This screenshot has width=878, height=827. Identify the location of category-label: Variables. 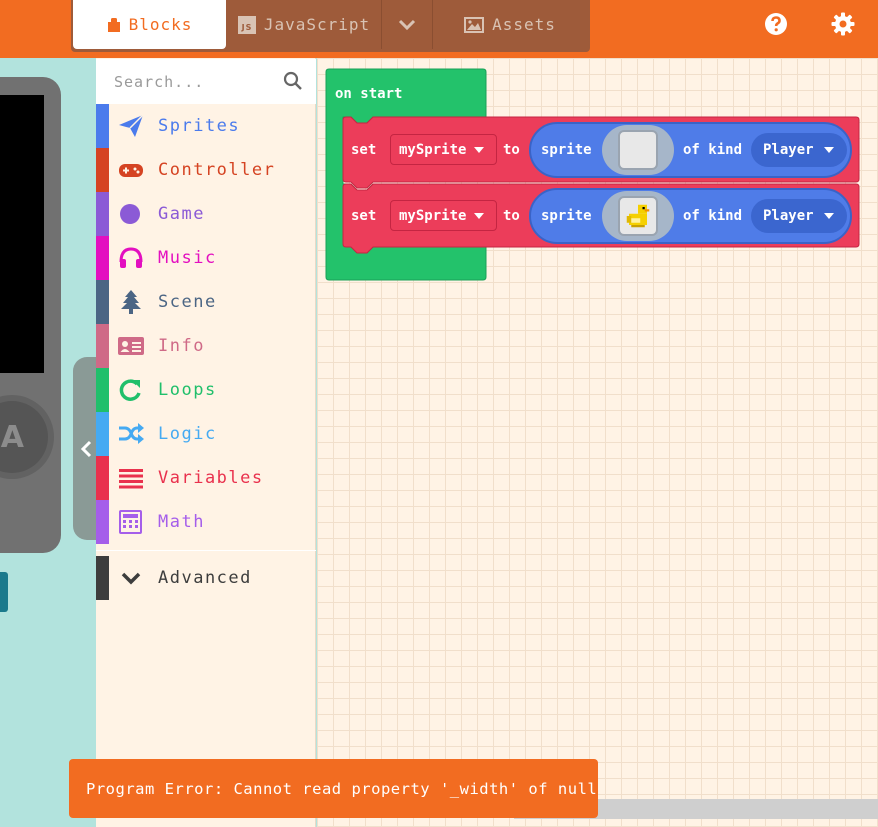
(211, 478).